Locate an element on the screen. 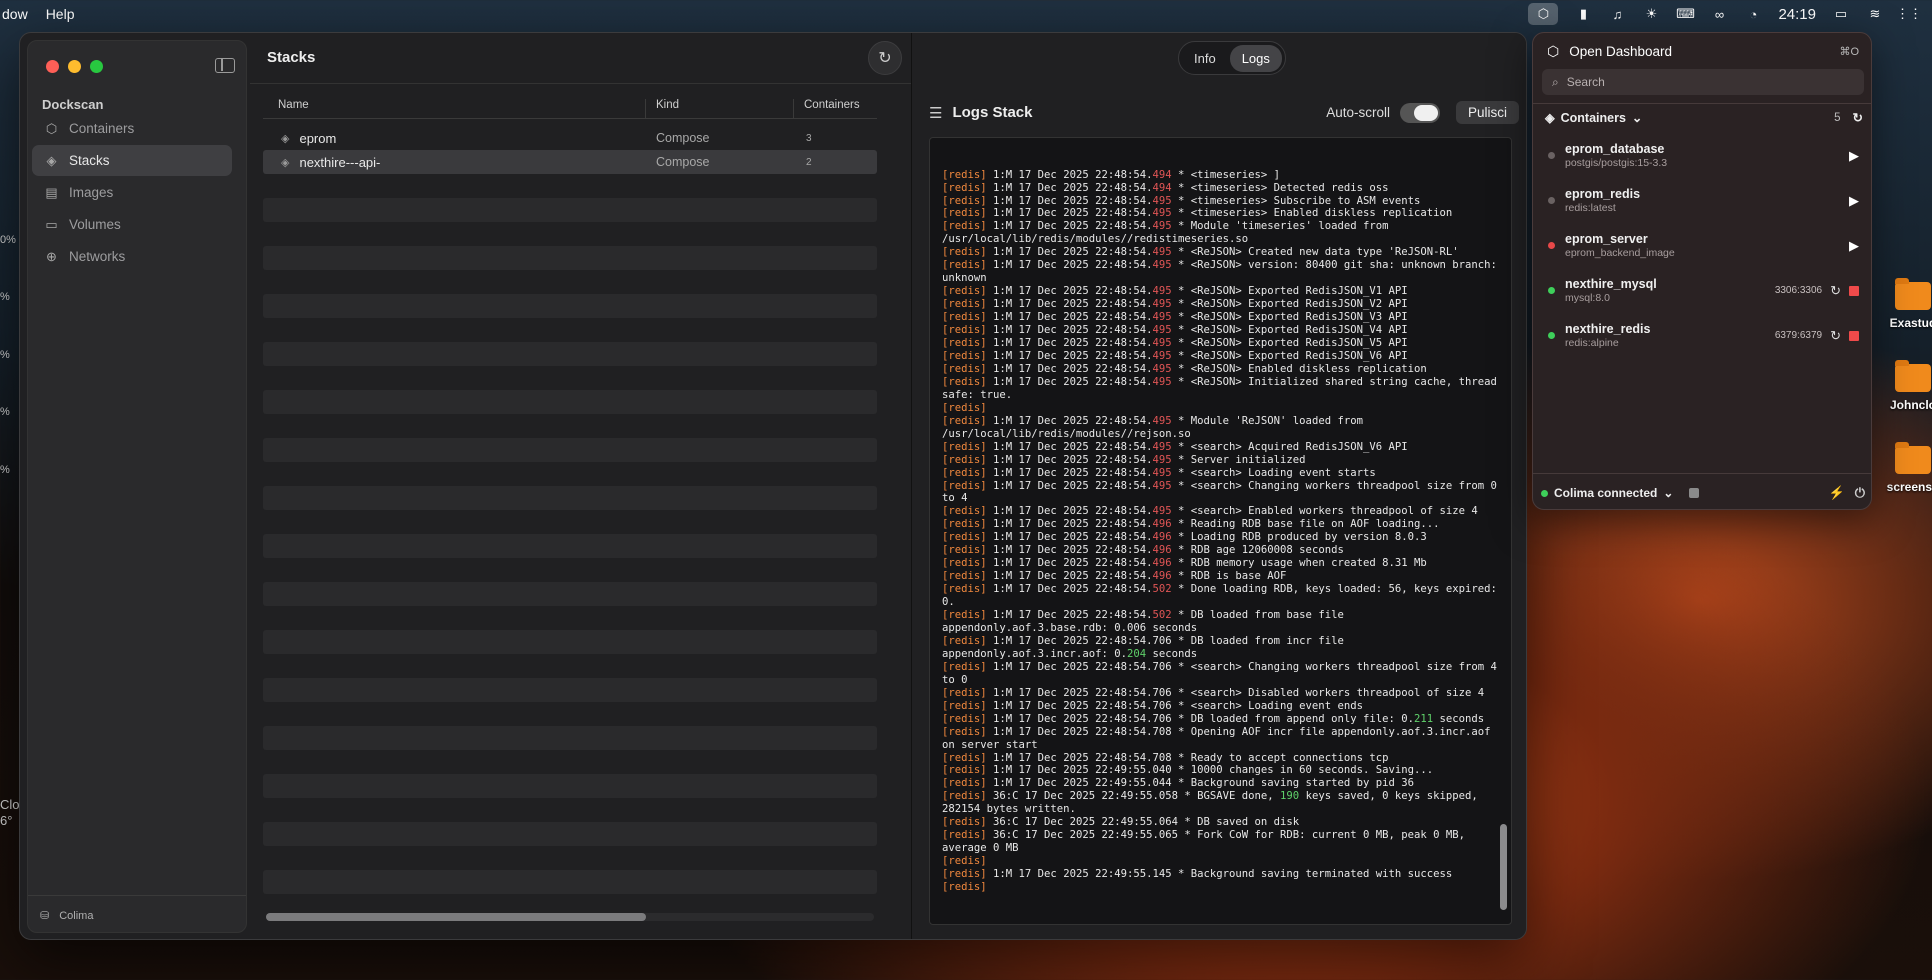 The width and height of the screenshot is (1932, 980). menu-item-help: Help is located at coordinates (60, 14).